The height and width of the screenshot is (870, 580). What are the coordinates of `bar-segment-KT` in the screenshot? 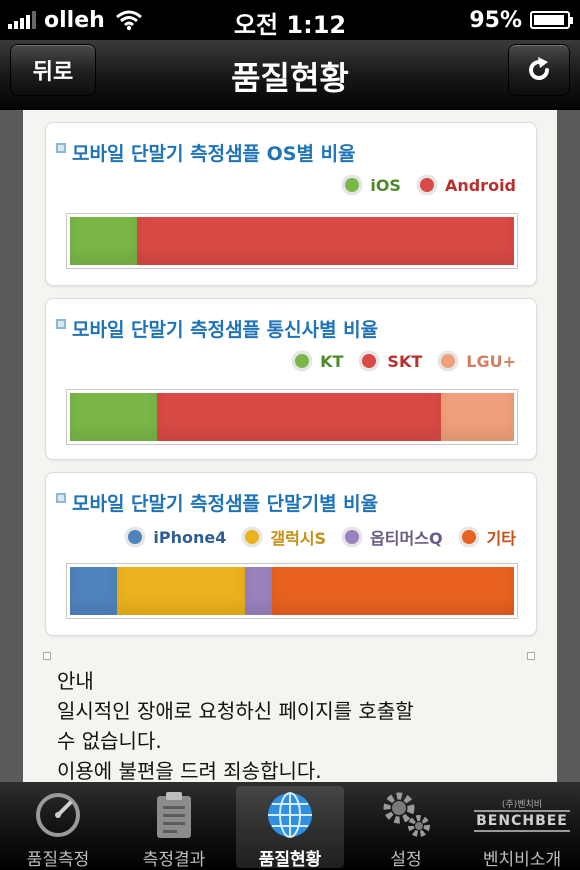 It's located at (113, 417).